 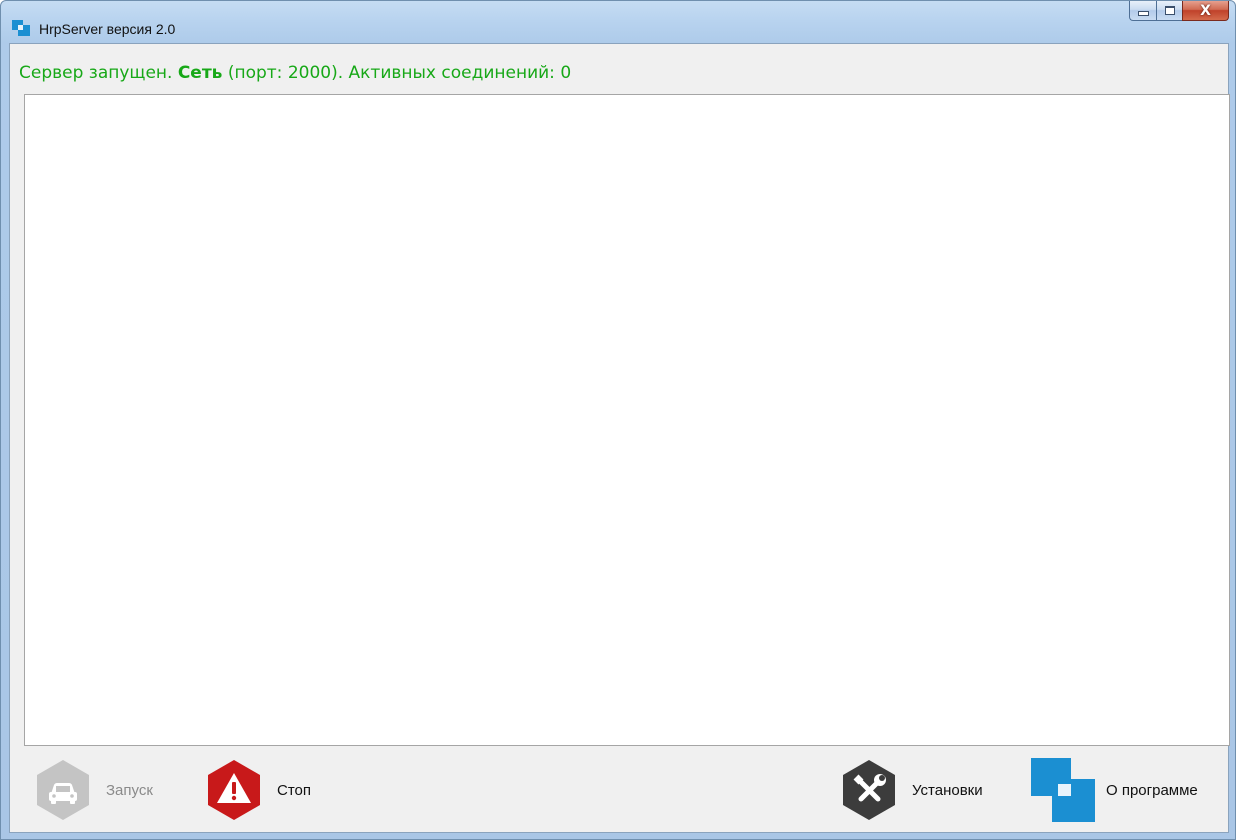 I want to click on minimize-icon, so click(x=1143, y=13).